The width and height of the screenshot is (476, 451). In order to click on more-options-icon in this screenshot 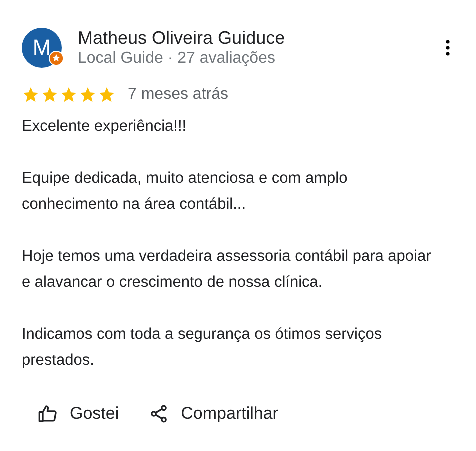, I will do `click(448, 48)`.